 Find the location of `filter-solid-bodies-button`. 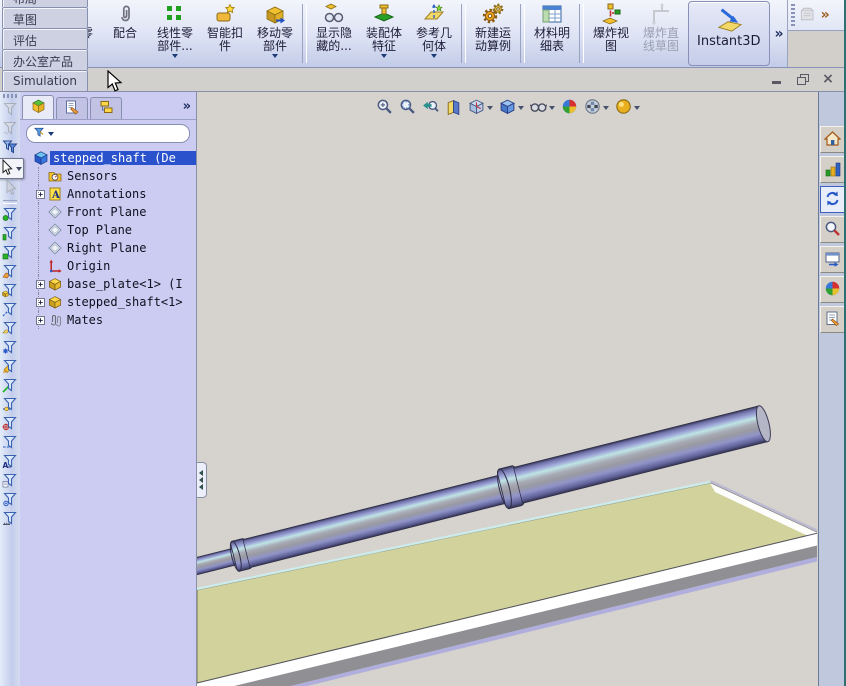

filter-solid-bodies-button is located at coordinates (10, 291).